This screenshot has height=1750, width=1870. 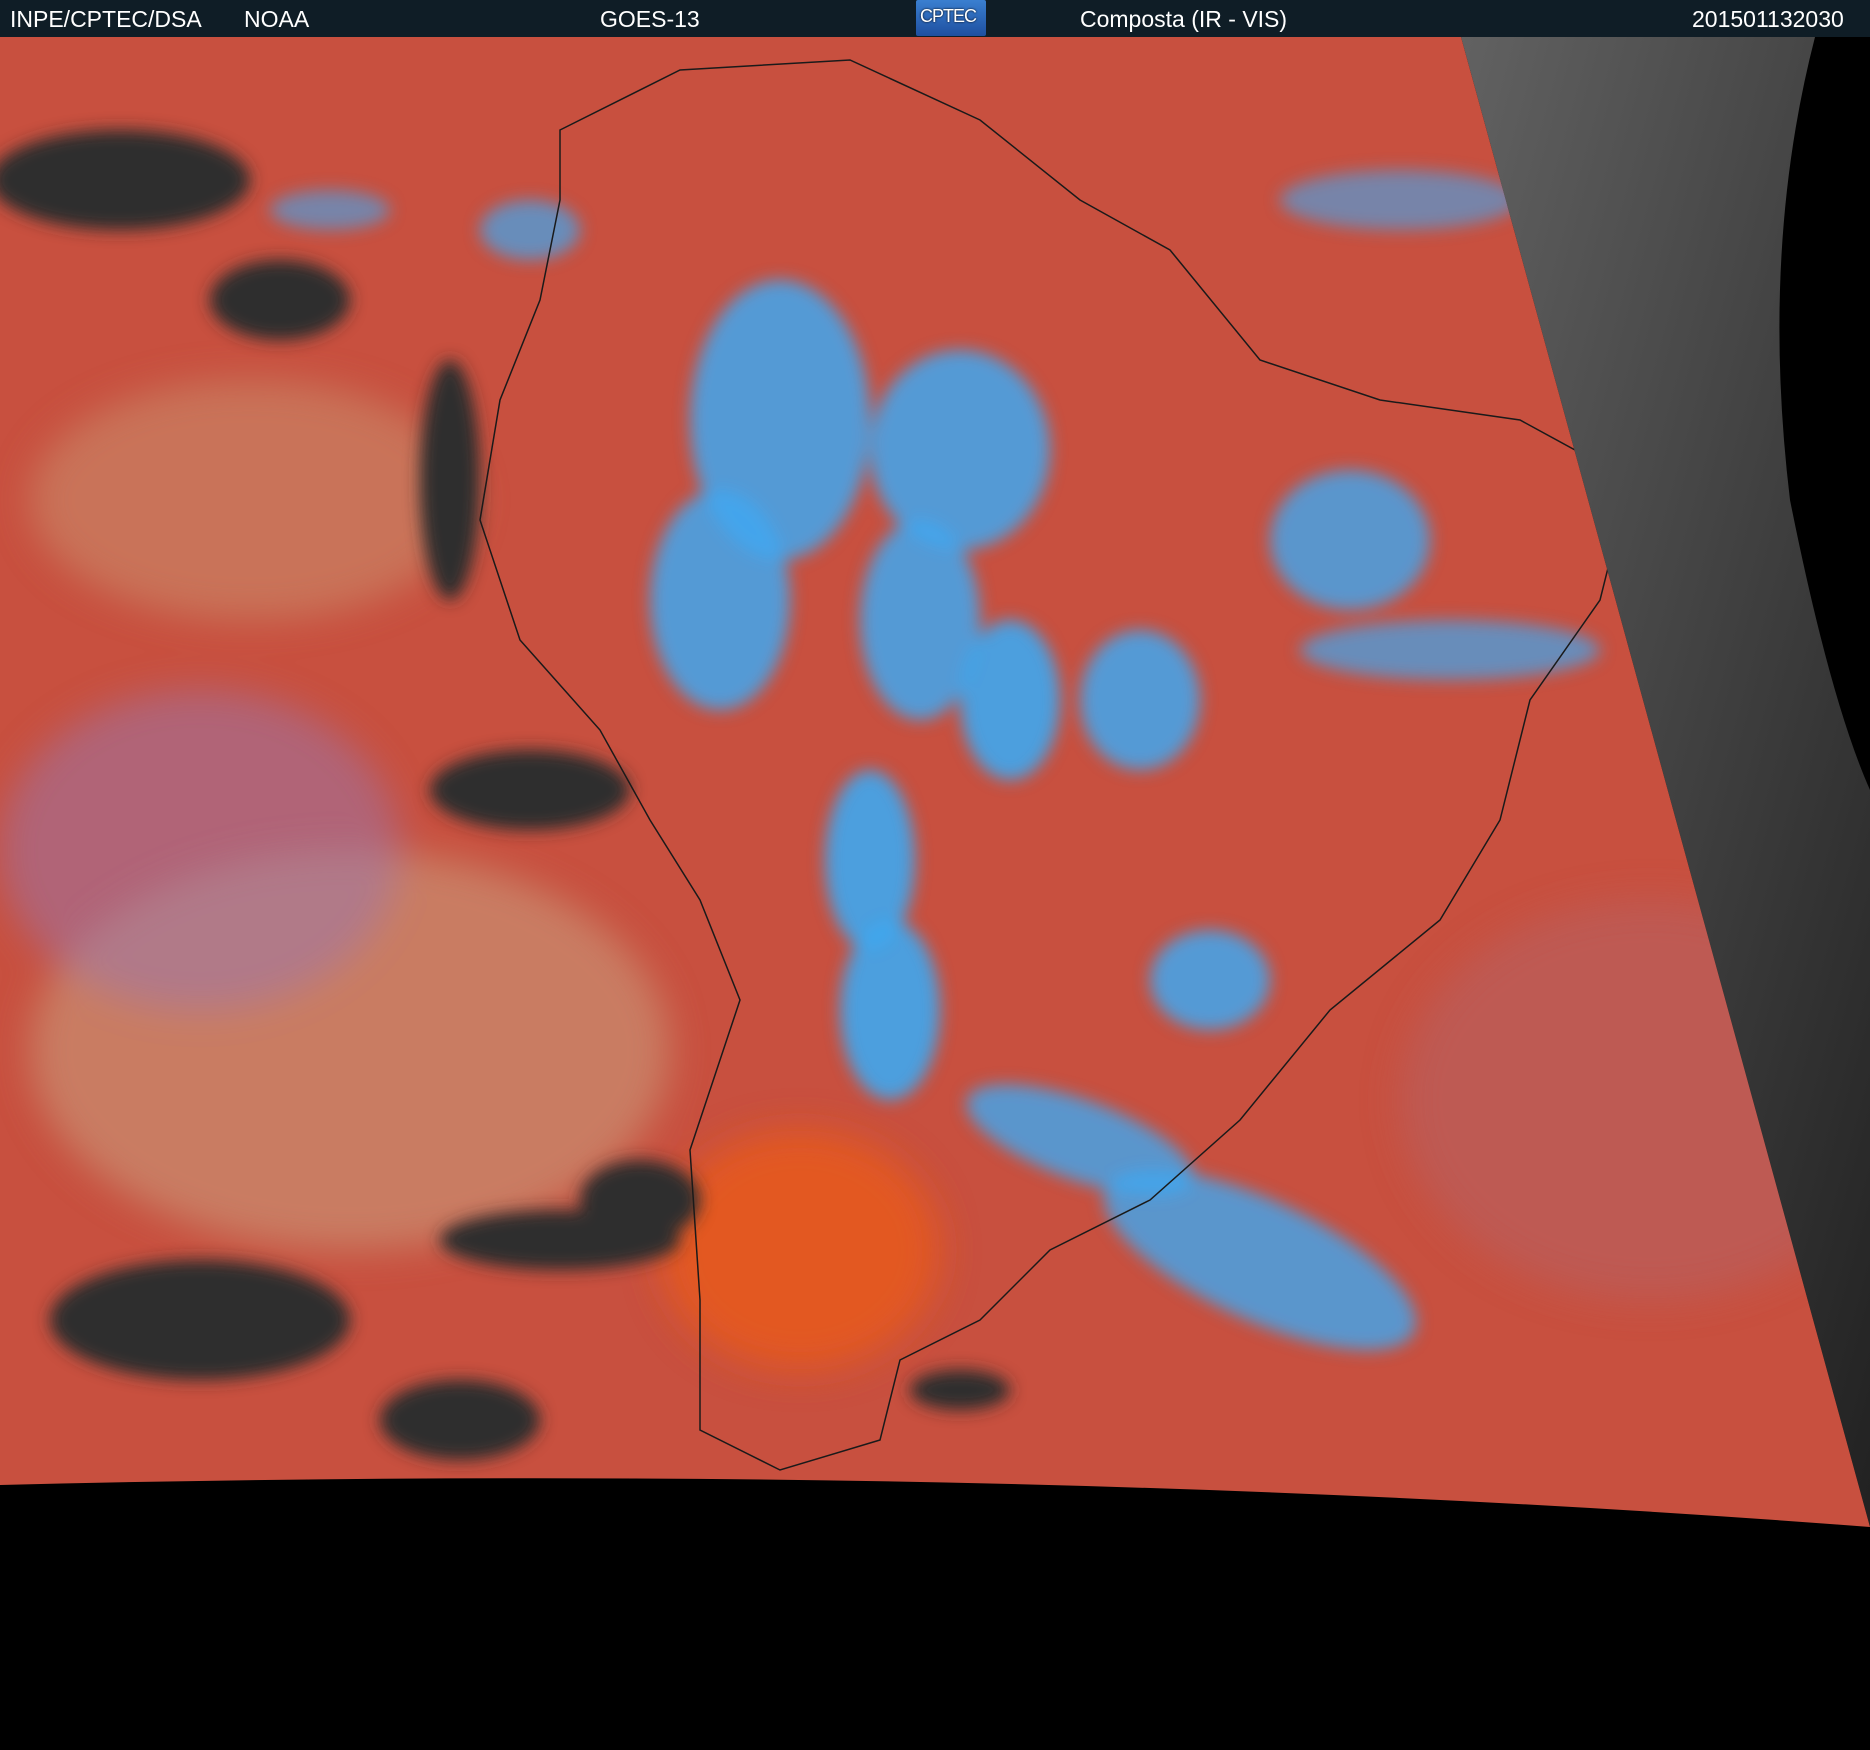 I want to click on cptec-logo: CPTEC, so click(x=951, y=18).